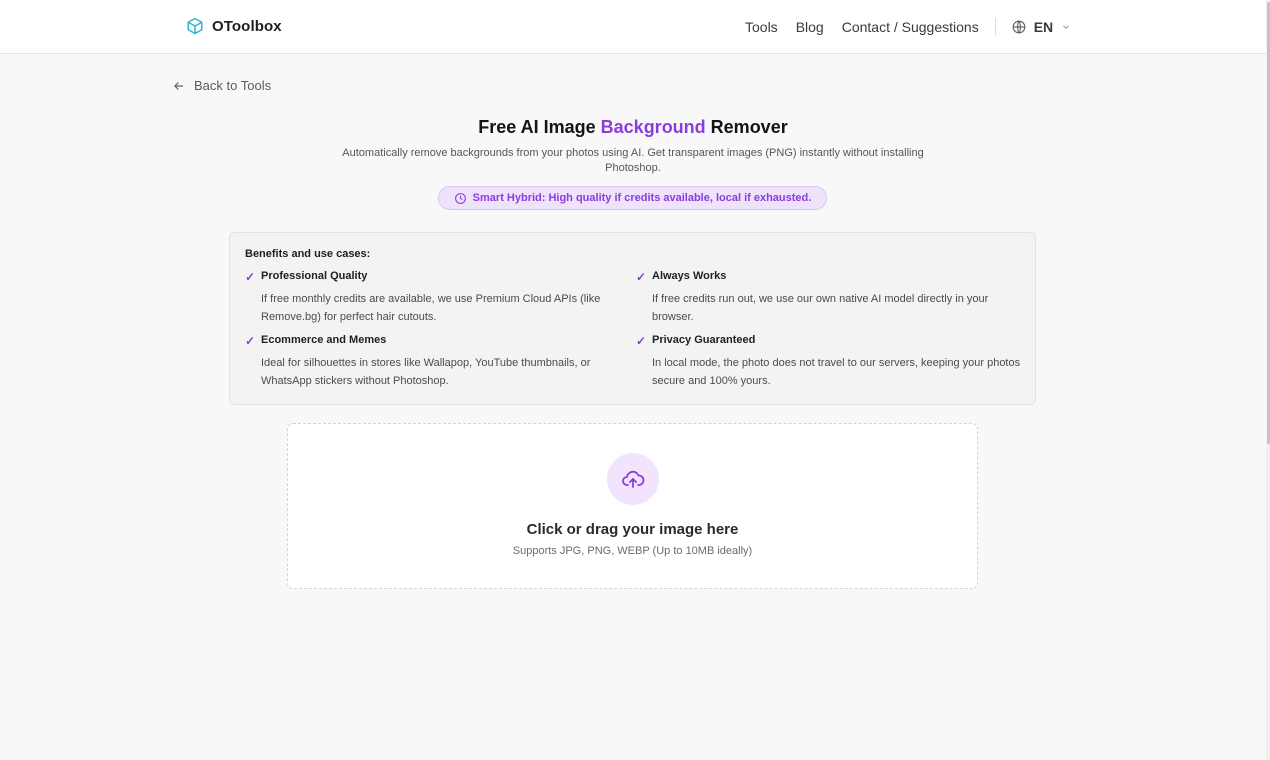 This screenshot has width=1270, height=760. Describe the element at coordinates (632, 529) in the screenshot. I see `upload-title: Click or drag your image here` at that location.